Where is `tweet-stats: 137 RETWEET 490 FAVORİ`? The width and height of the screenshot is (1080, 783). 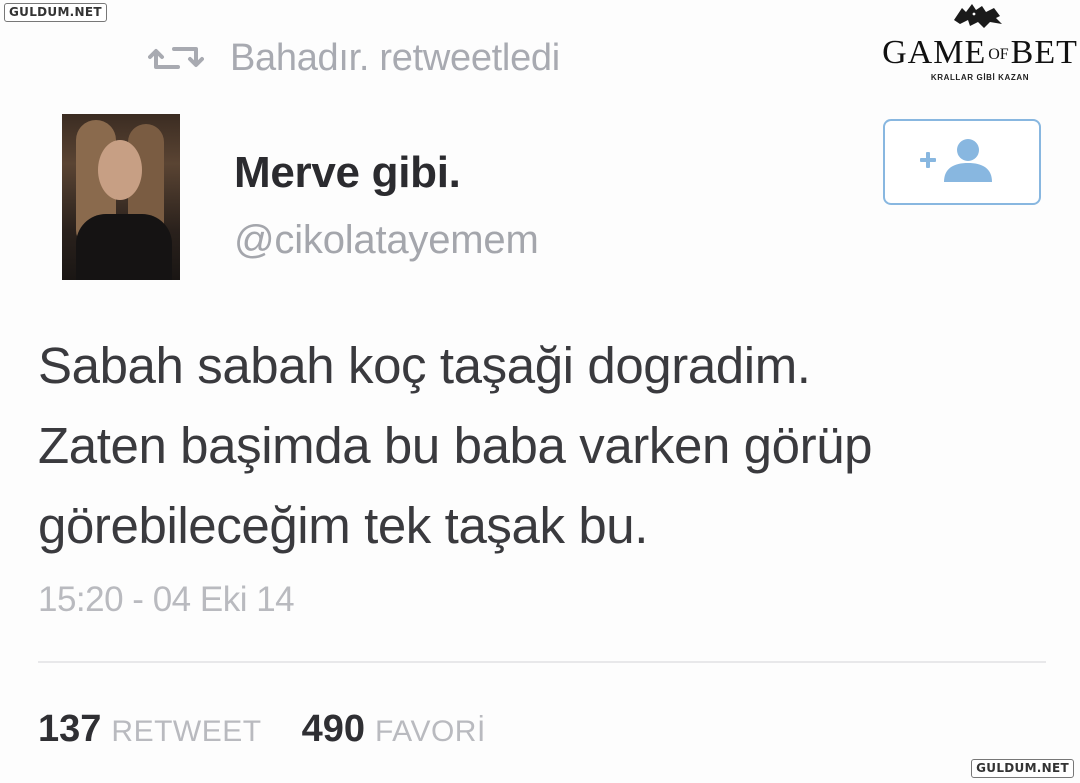
tweet-stats: 137 RETWEET 490 FAVORİ is located at coordinates (262, 729).